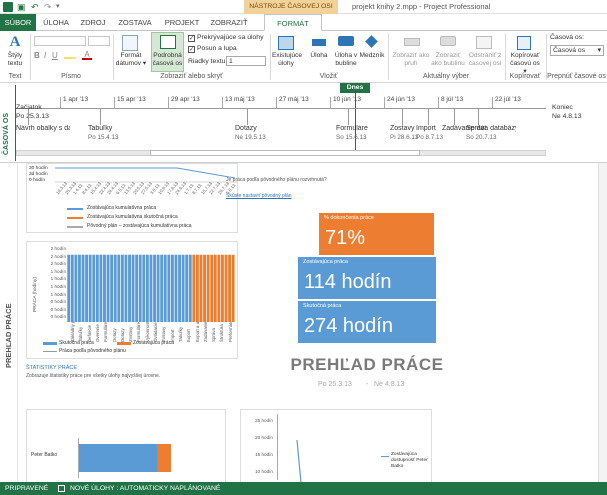  I want to click on insert-callout-task-button: Úloha v bubline, so click(346, 60).